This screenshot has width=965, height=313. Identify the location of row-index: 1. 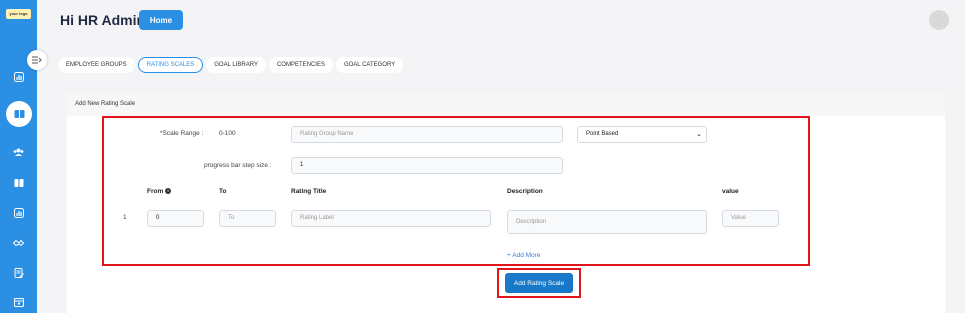
(125, 217).